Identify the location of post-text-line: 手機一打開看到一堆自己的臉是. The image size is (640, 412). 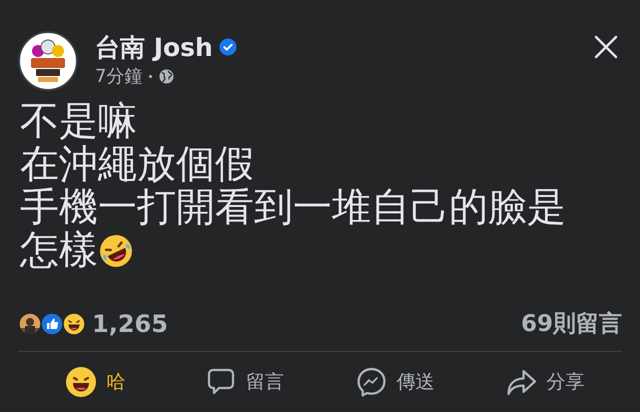
(293, 207).